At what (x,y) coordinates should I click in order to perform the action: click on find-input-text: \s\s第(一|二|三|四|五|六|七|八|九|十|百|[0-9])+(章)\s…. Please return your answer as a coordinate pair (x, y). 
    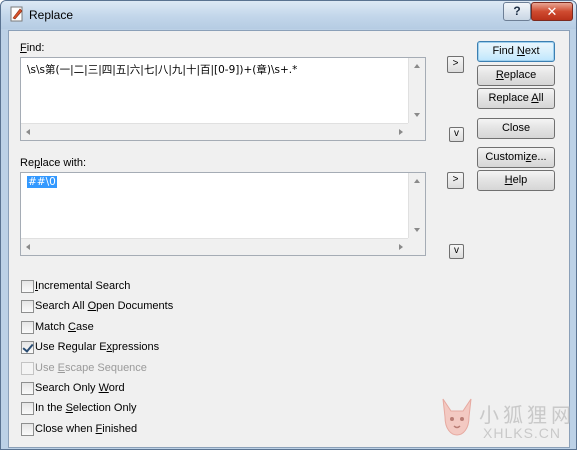
    Looking at the image, I should click on (162, 70).